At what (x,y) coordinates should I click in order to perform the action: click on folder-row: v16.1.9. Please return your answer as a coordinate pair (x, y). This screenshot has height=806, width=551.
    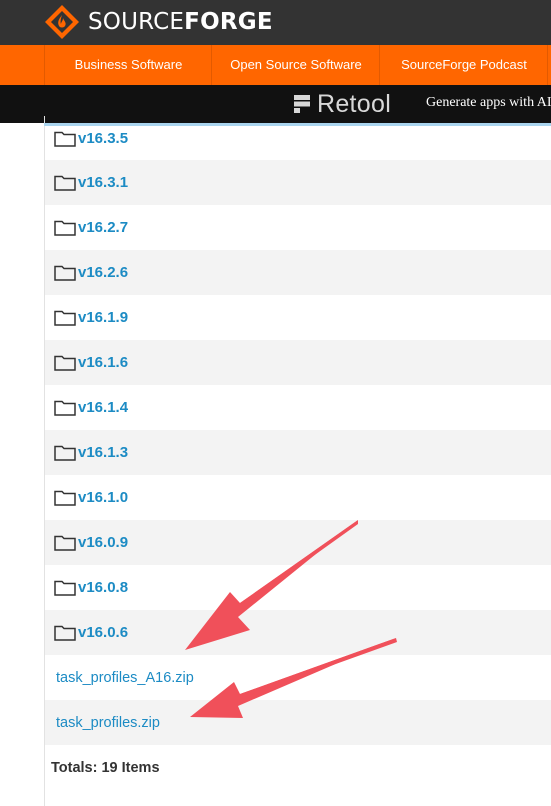
    Looking at the image, I should click on (298, 317).